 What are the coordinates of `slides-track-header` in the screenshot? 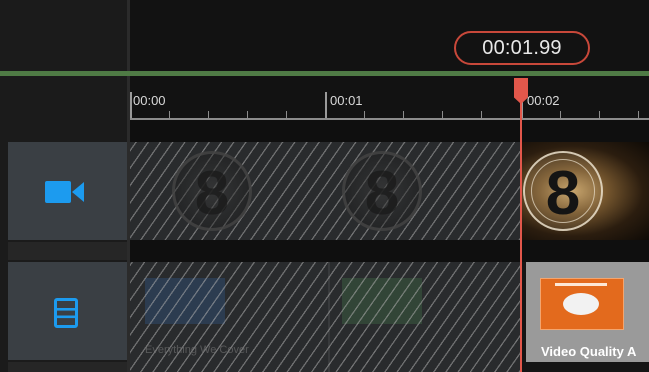 It's located at (67, 311).